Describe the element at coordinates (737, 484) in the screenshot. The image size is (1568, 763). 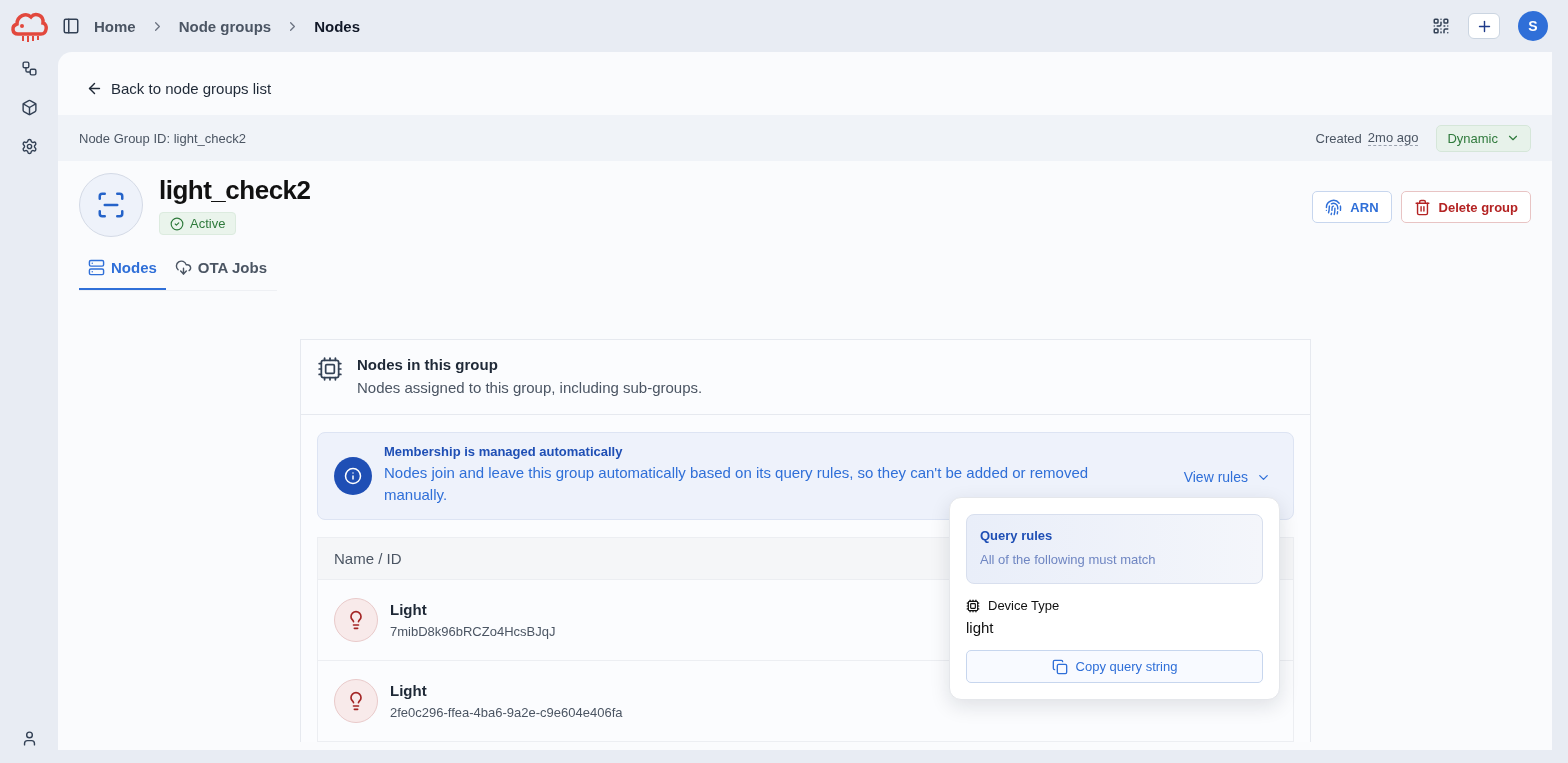
I see `banner-text: Nodes join and leave this group automatically based on its query rules, so they can't be added or removed manually.` at that location.